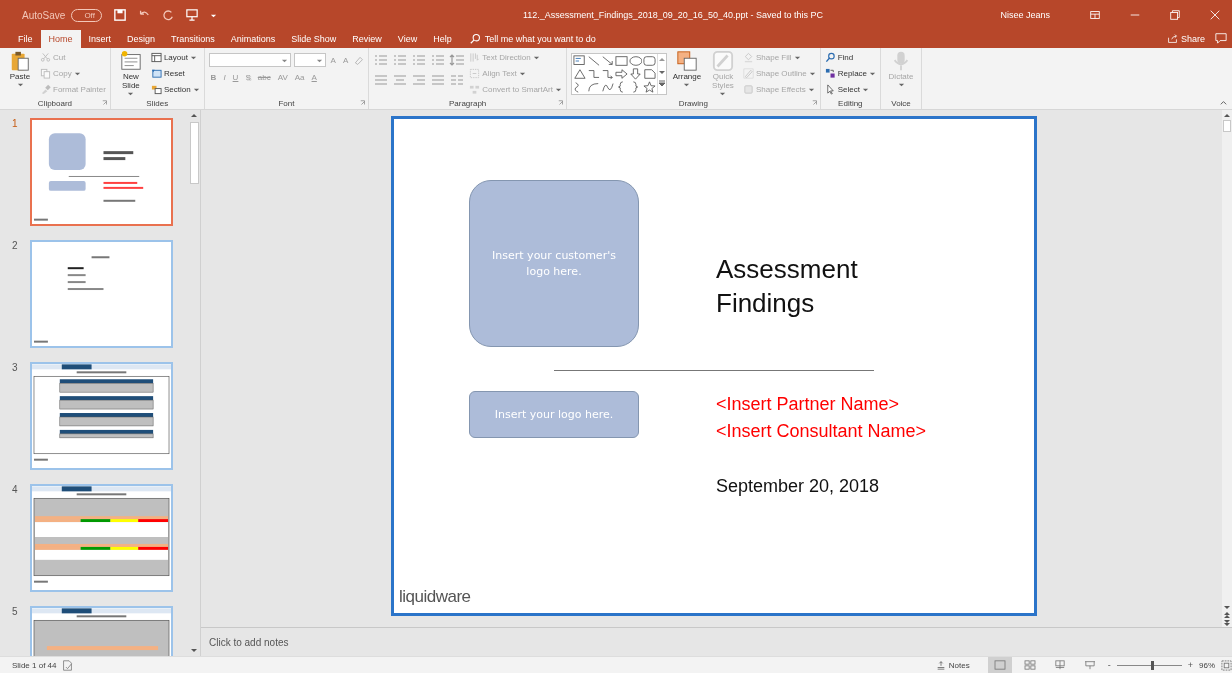 Image resolution: width=1232 pixels, height=673 pixels. Describe the element at coordinates (1227, 623) in the screenshot. I see `next-slide-icon` at that location.